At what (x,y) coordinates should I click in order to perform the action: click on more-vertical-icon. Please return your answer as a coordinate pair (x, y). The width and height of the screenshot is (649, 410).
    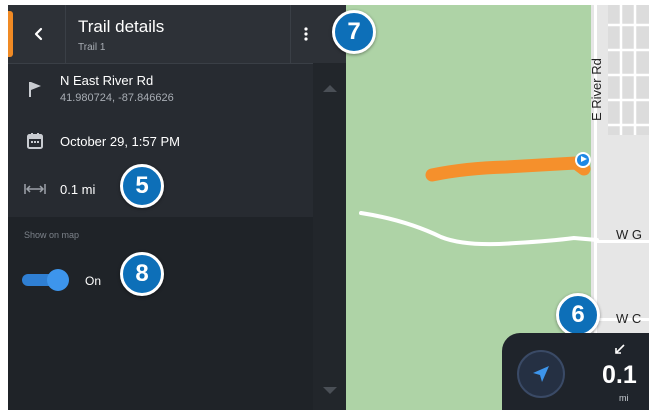
    Looking at the image, I should click on (306, 34).